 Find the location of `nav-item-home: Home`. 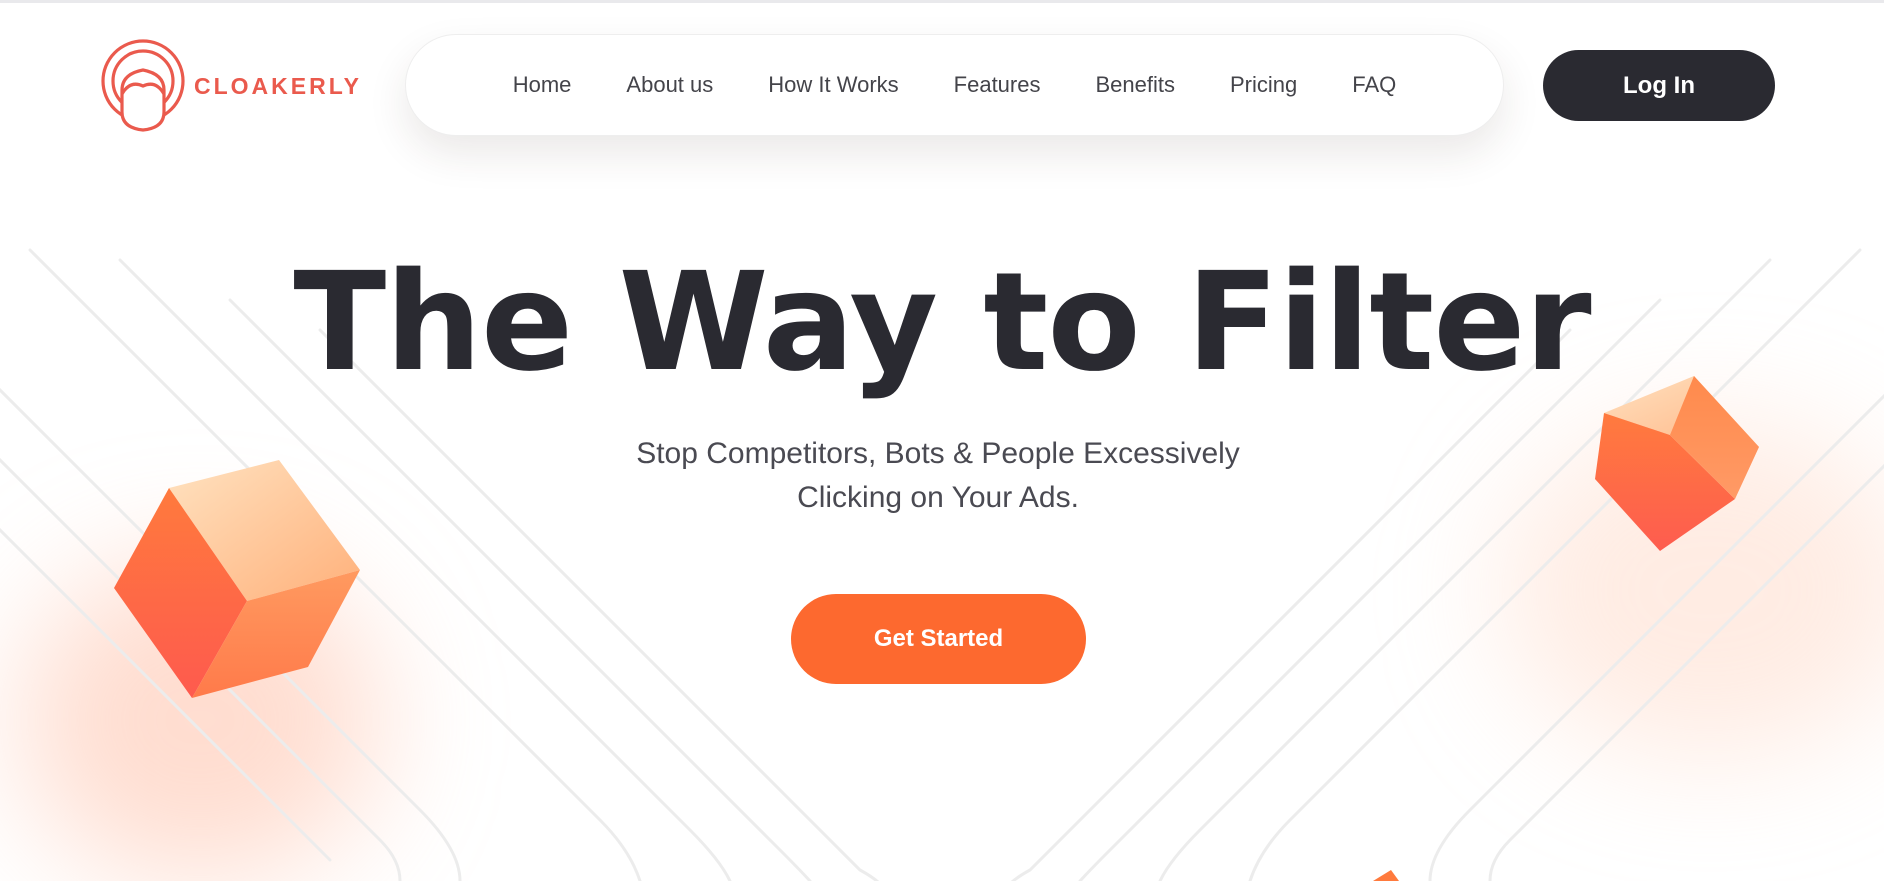

nav-item-home: Home is located at coordinates (542, 85).